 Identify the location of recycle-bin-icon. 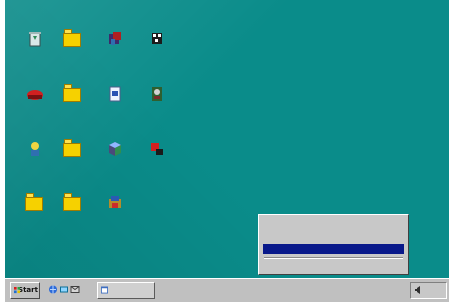
(35, 39).